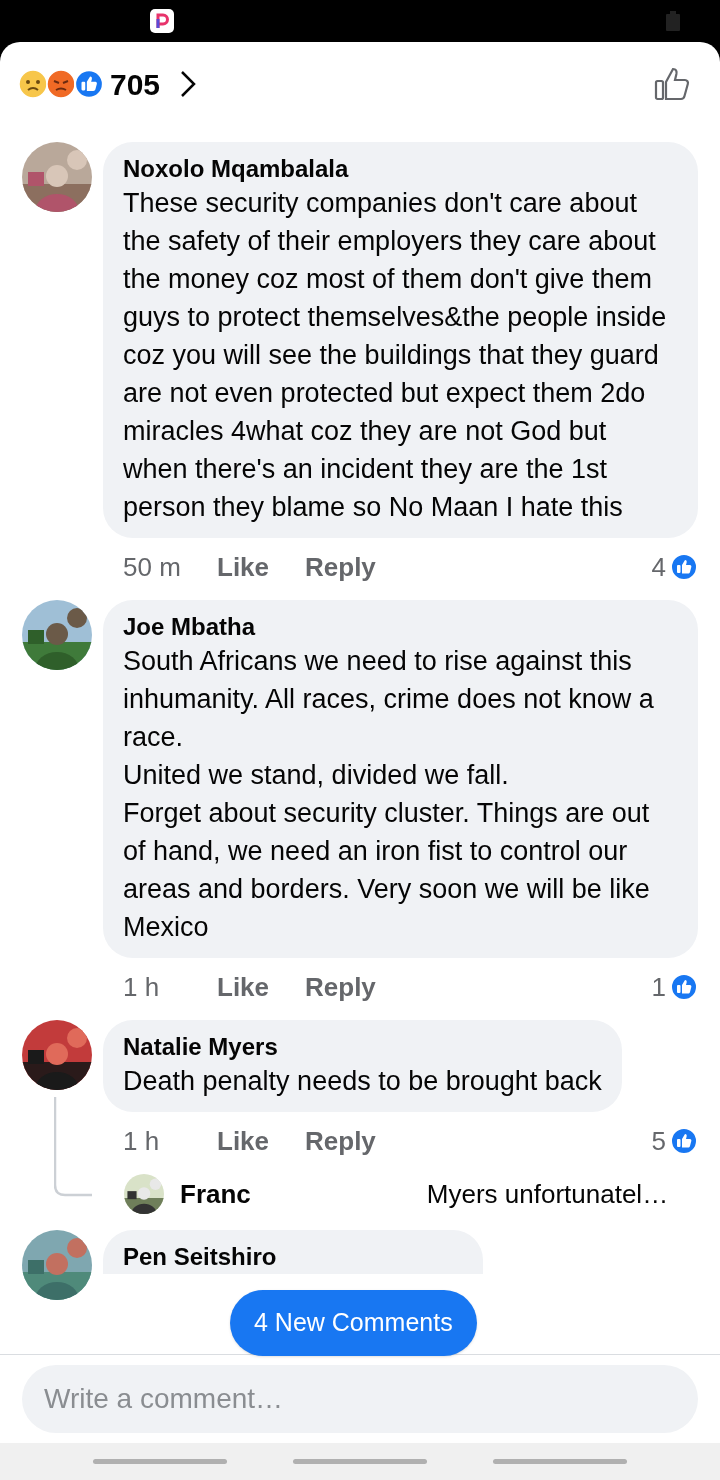 This screenshot has height=1480, width=720. Describe the element at coordinates (215, 1194) in the screenshot. I see `reply-author: Franc` at that location.